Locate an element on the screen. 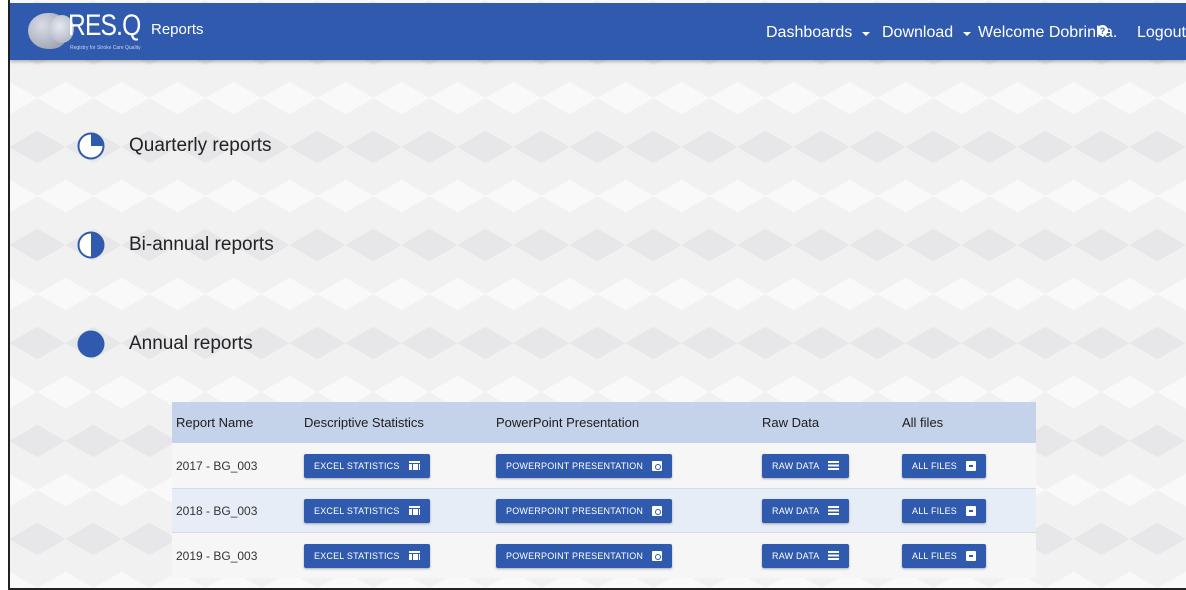 Image resolution: width=1186 pixels, height=590 pixels. help-button: ? is located at coordinates (1102, 30).